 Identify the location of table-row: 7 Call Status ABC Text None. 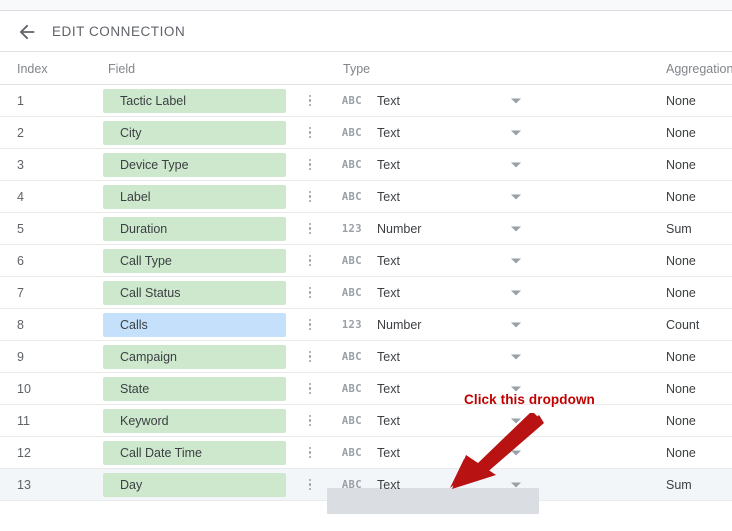
(366, 293).